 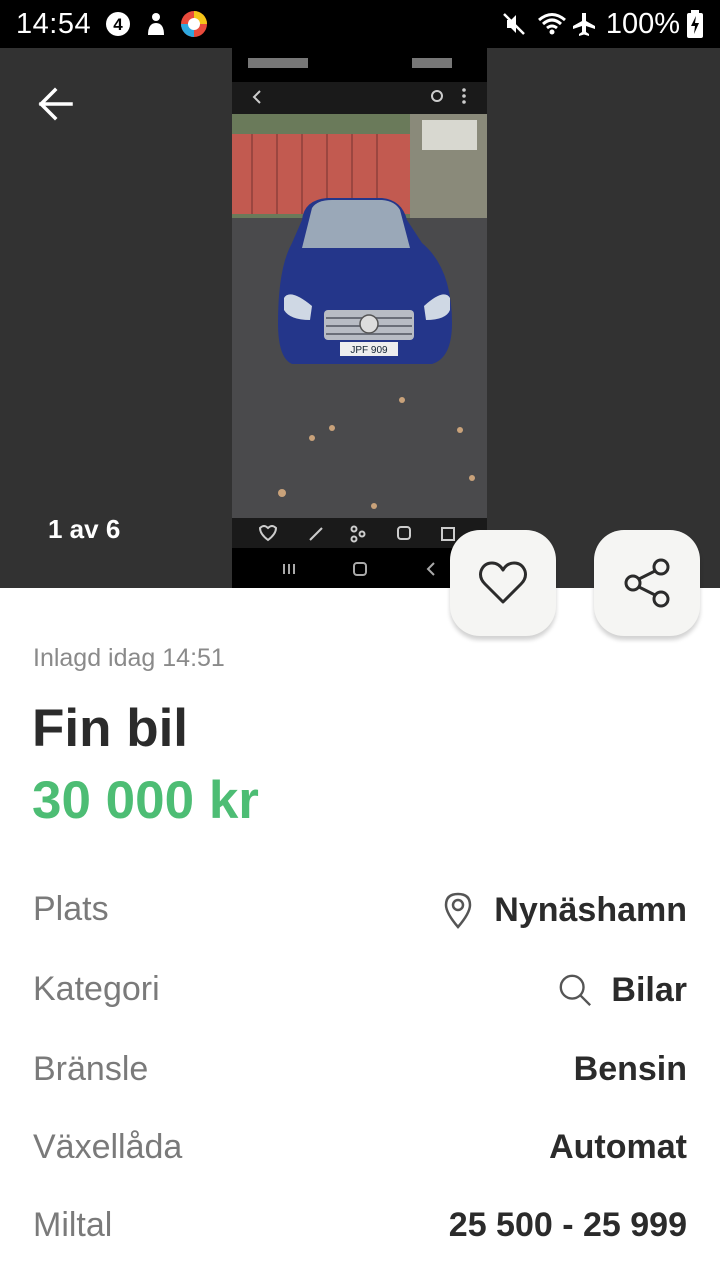 I want to click on detail-label: Miltal, so click(x=73, y=1225).